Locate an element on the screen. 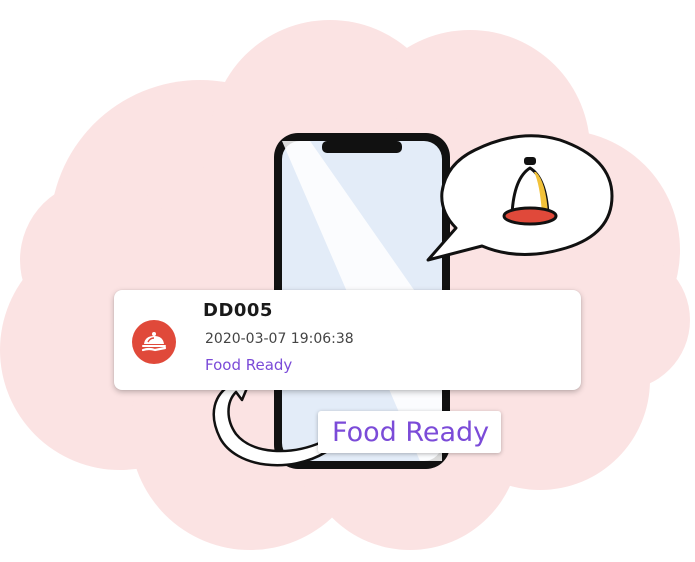  order-id: DD005 is located at coordinates (238, 310).